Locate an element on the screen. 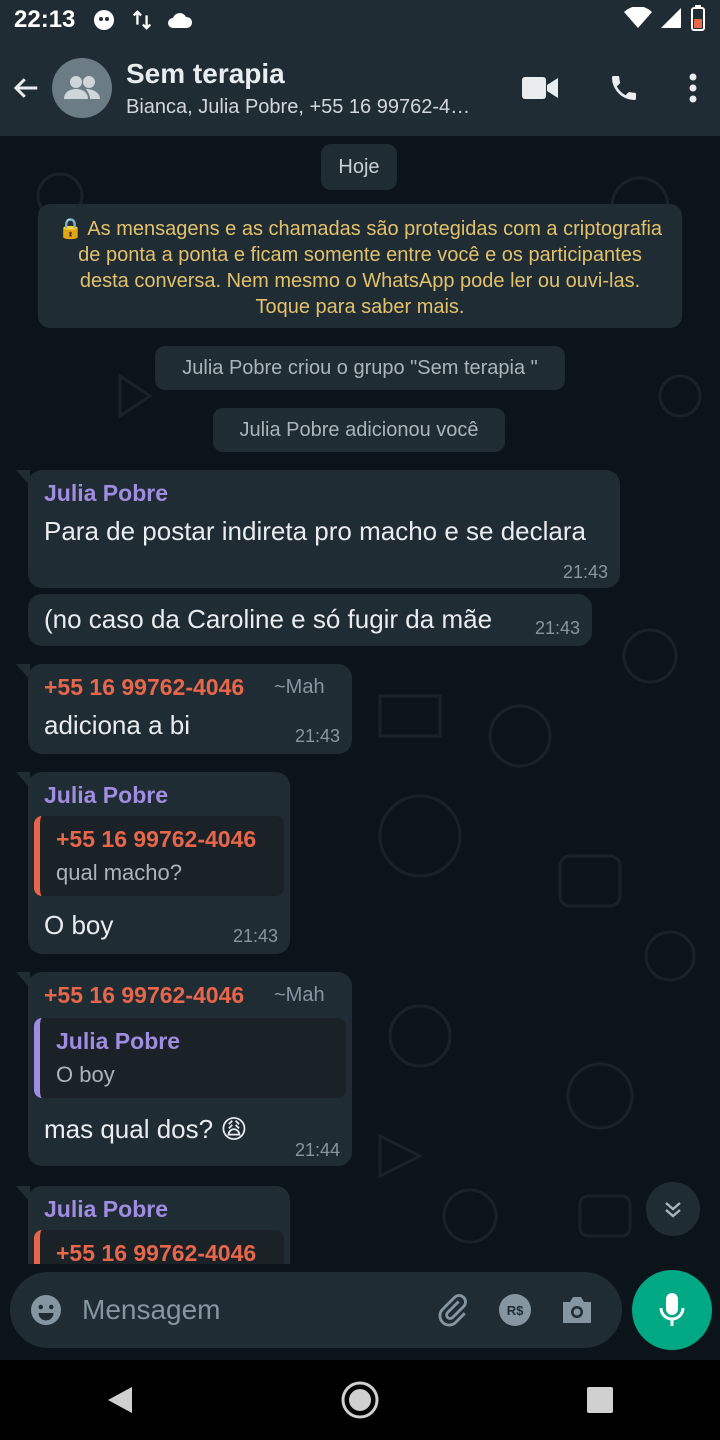  svg-text: R$ is located at coordinates (515, 1310).